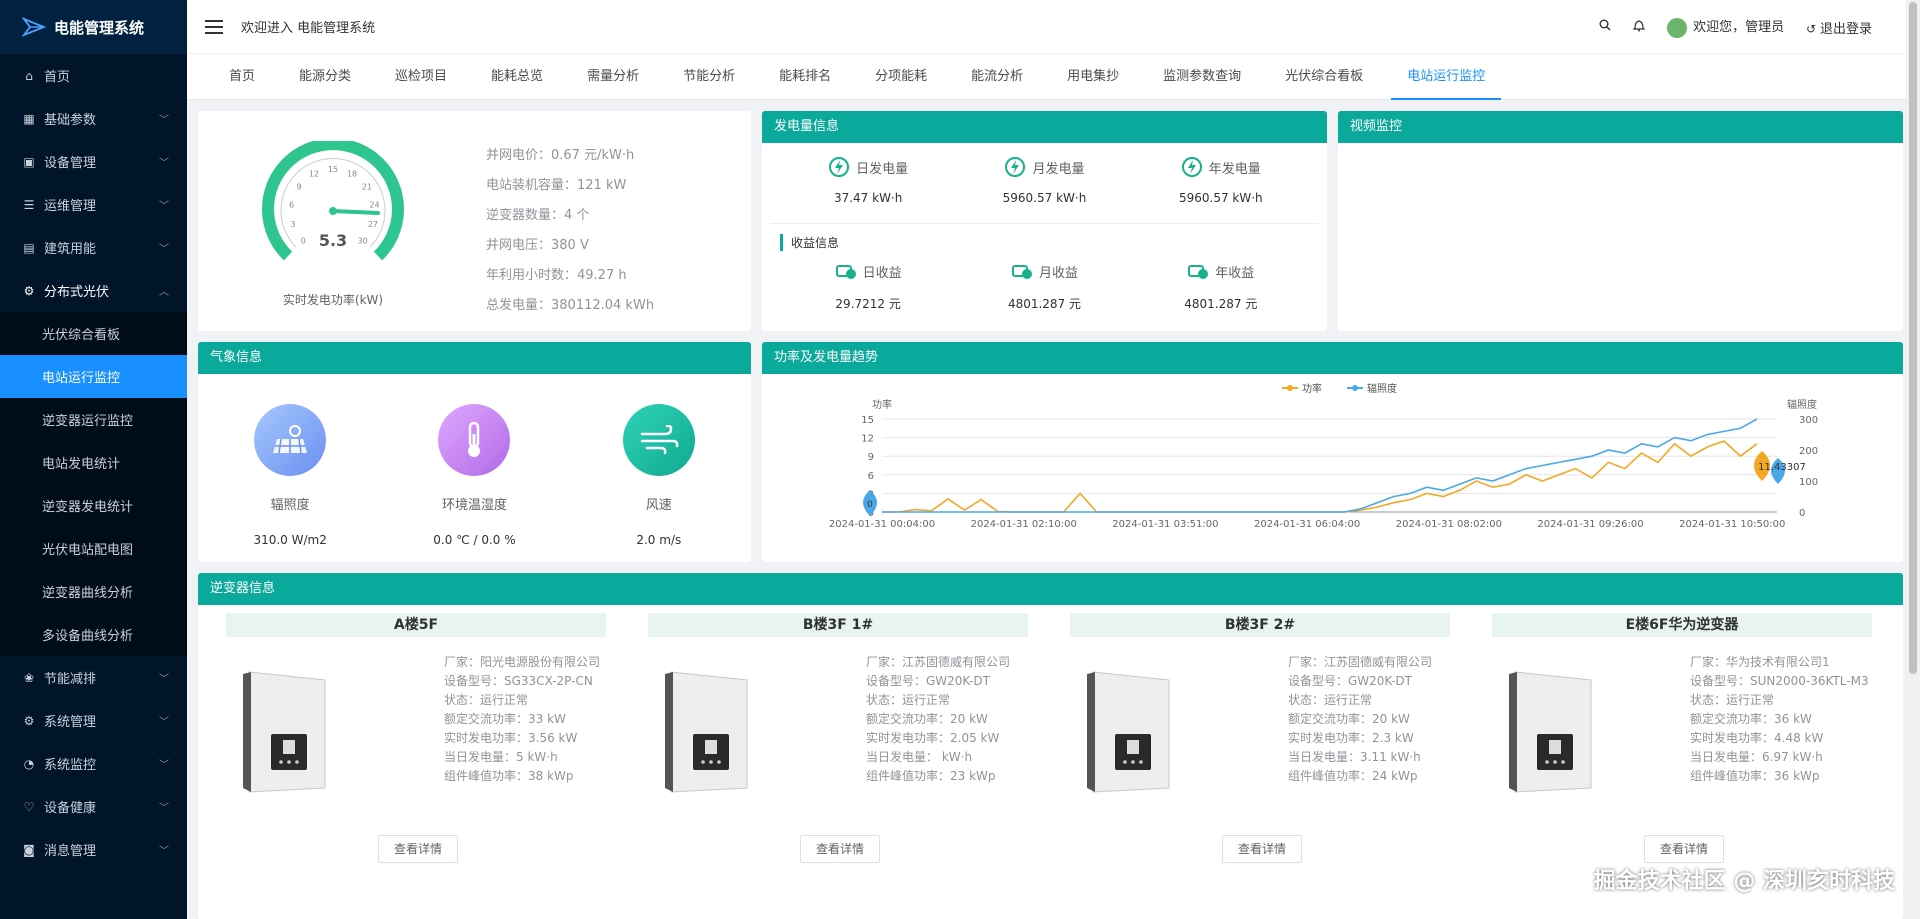  Describe the element at coordinates (93, 462) in the screenshot. I see `submenu-item: 电站发电统计` at that location.